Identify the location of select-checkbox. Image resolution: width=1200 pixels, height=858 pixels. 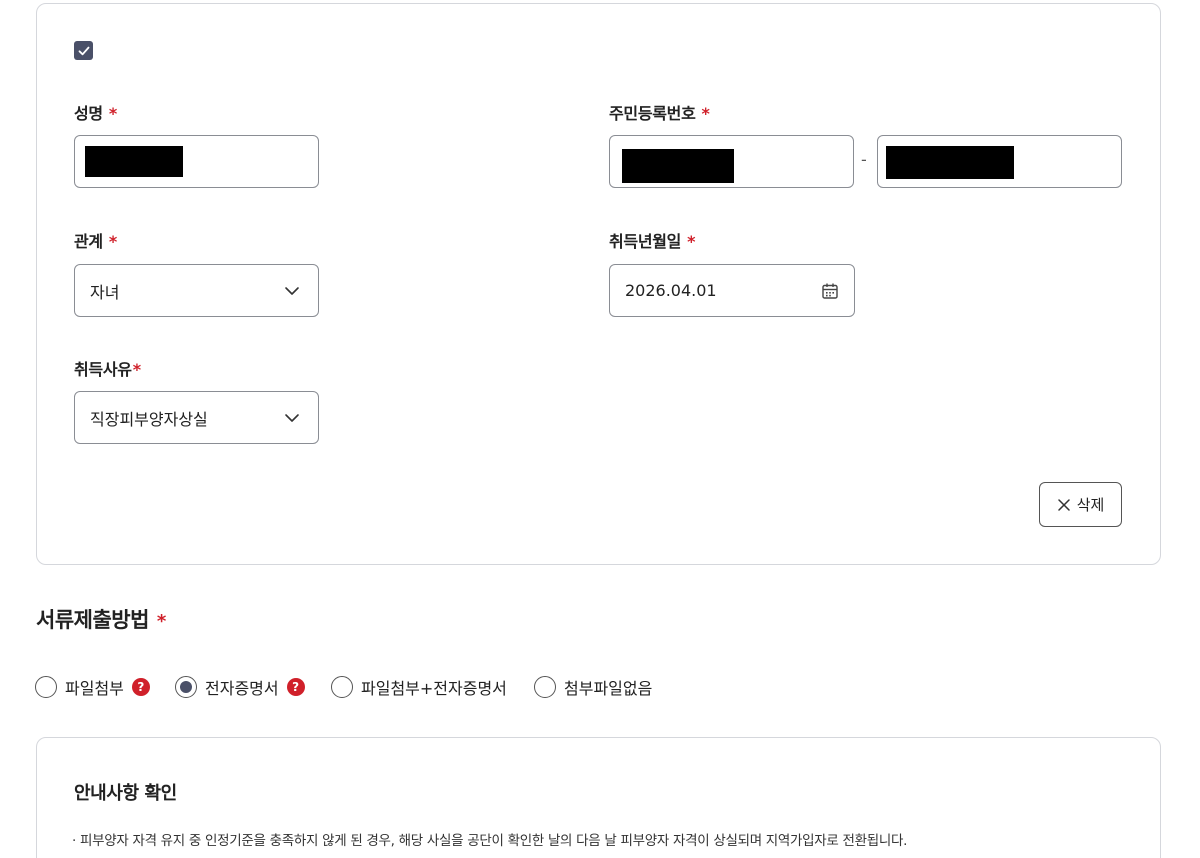
(83, 50).